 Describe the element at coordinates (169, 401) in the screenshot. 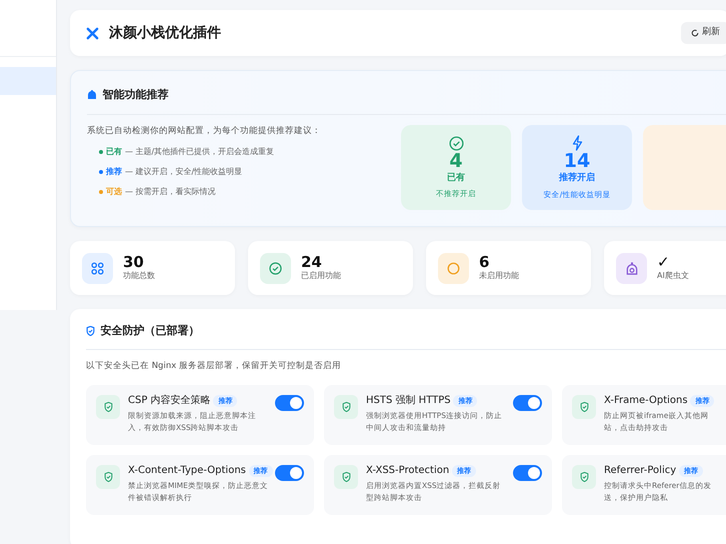

I see `feature-name: CSP 内容安全策略` at that location.